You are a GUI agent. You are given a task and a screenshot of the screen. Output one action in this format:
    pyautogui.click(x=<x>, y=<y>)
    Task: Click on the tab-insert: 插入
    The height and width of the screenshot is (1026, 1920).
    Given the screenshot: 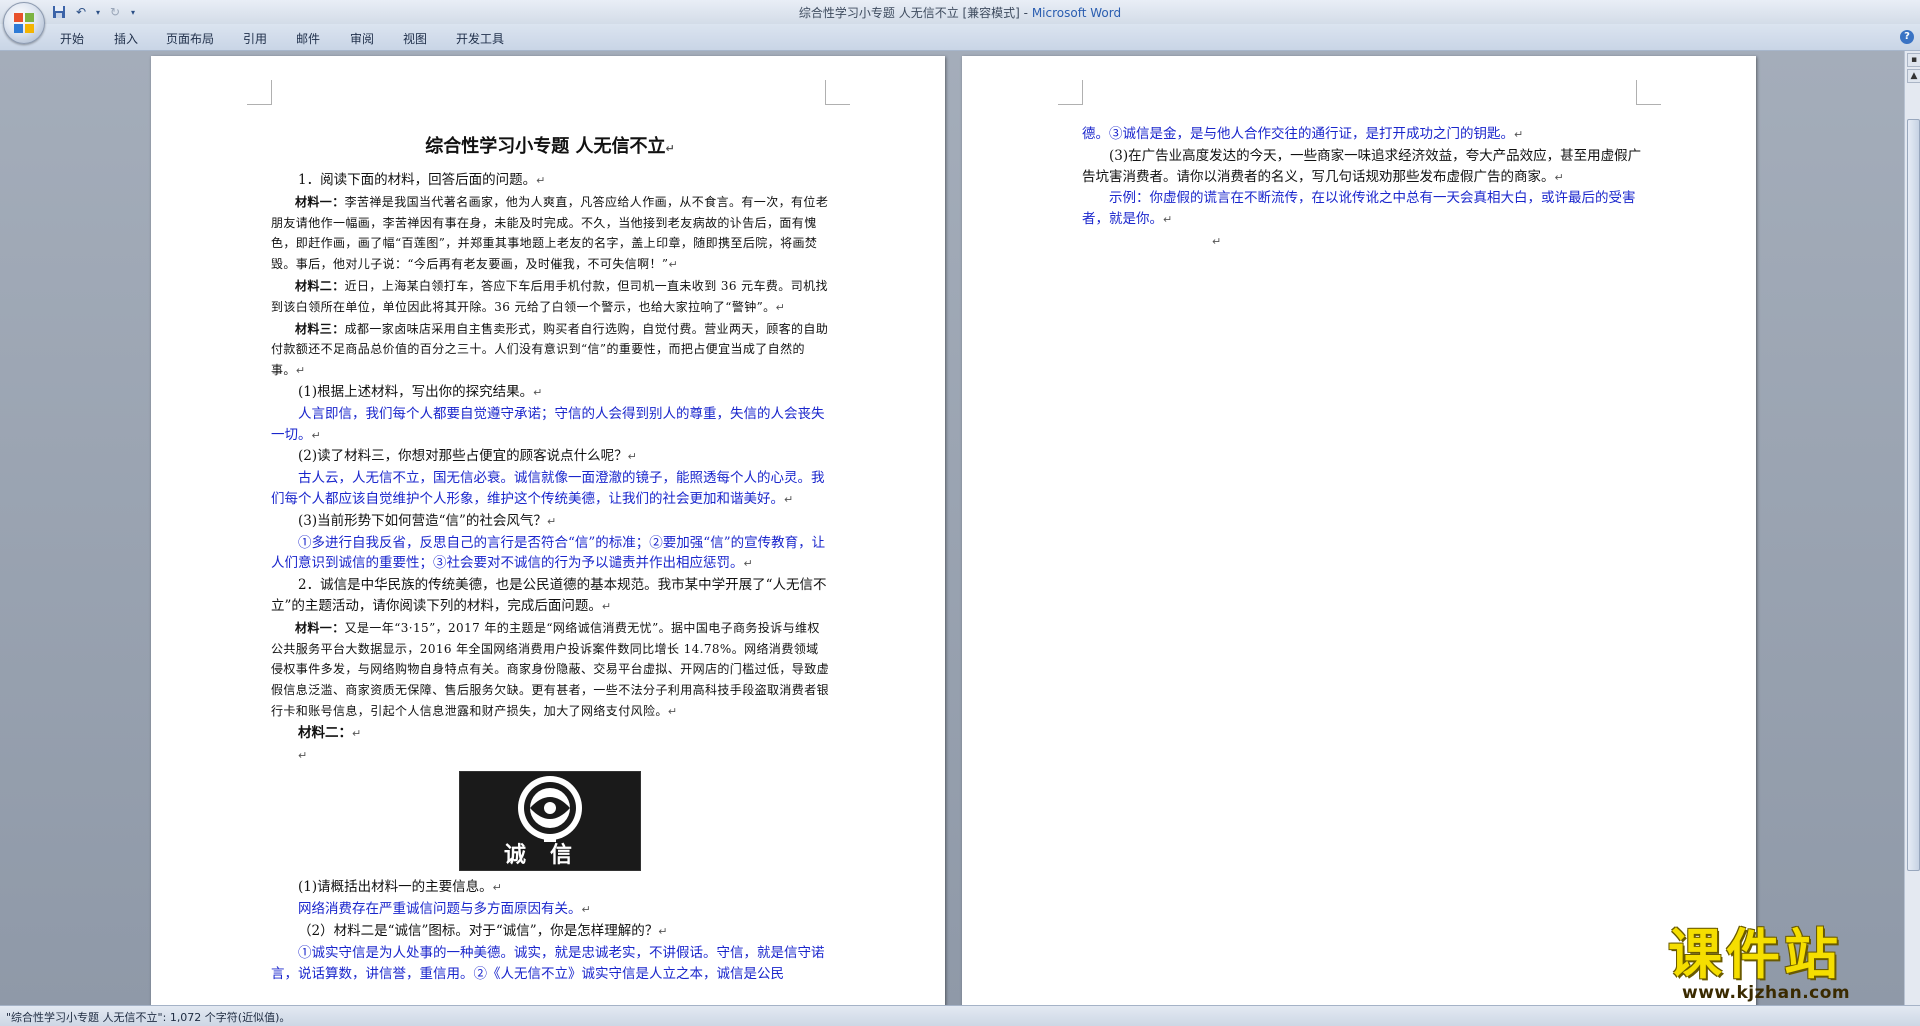 What is the action you would take?
    pyautogui.click(x=126, y=38)
    